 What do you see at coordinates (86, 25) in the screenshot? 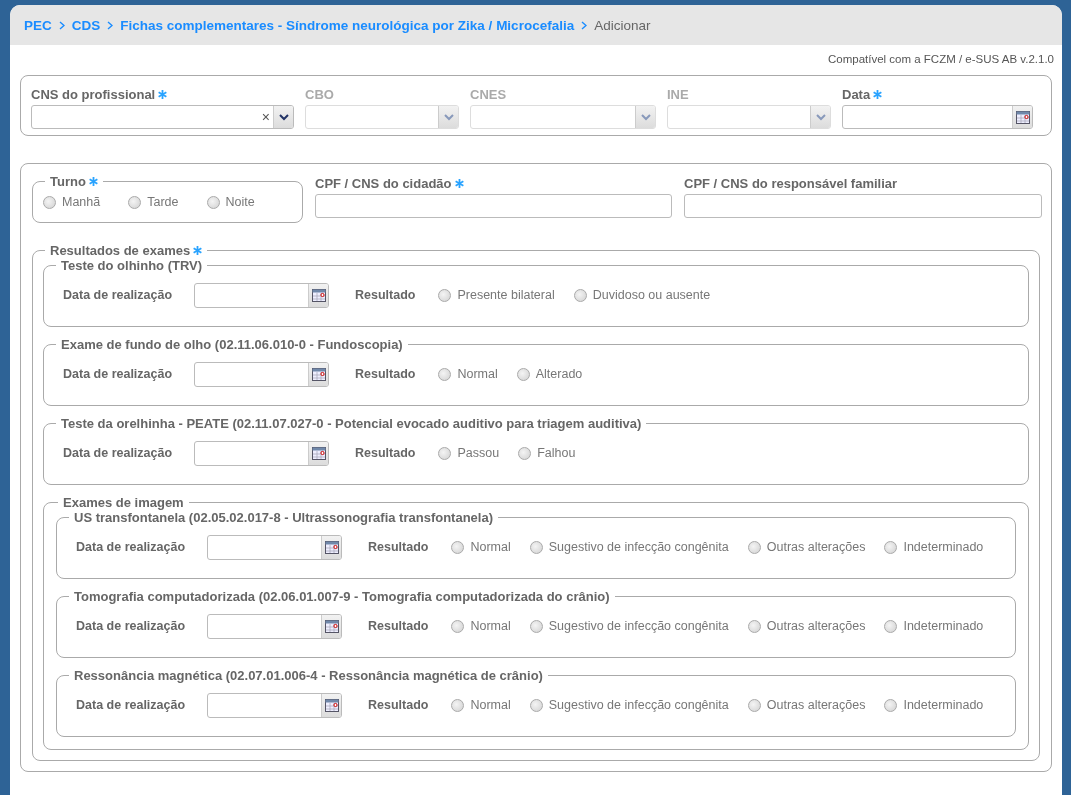
I see `breadcrumb-link: CDS` at bounding box center [86, 25].